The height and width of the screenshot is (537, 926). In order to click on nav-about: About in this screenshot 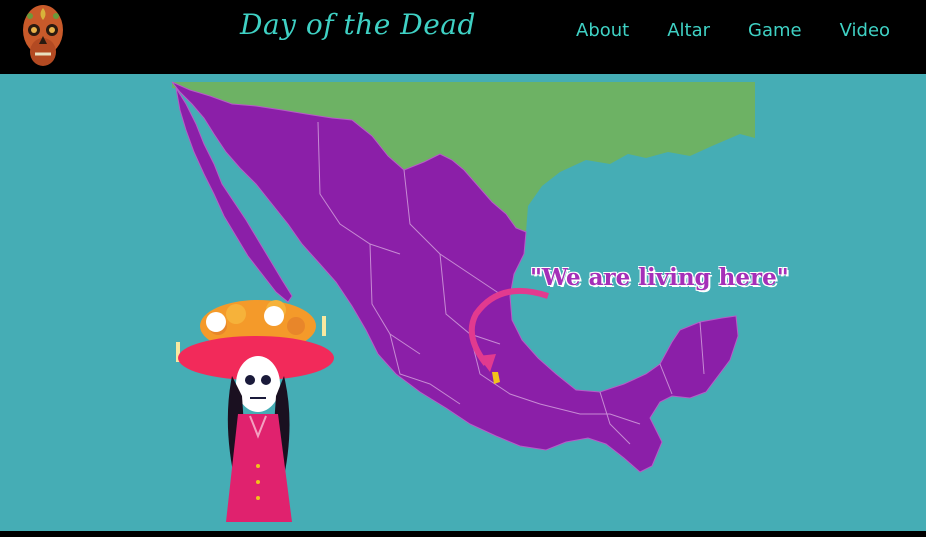, I will do `click(602, 30)`.